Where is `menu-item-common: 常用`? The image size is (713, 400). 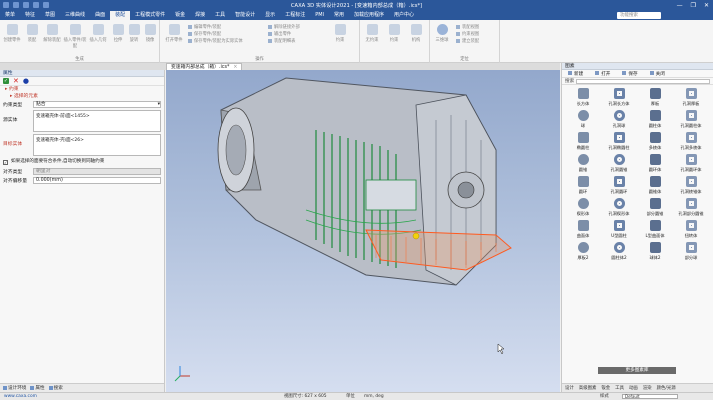 menu-item-common: 常用 is located at coordinates (339, 15).